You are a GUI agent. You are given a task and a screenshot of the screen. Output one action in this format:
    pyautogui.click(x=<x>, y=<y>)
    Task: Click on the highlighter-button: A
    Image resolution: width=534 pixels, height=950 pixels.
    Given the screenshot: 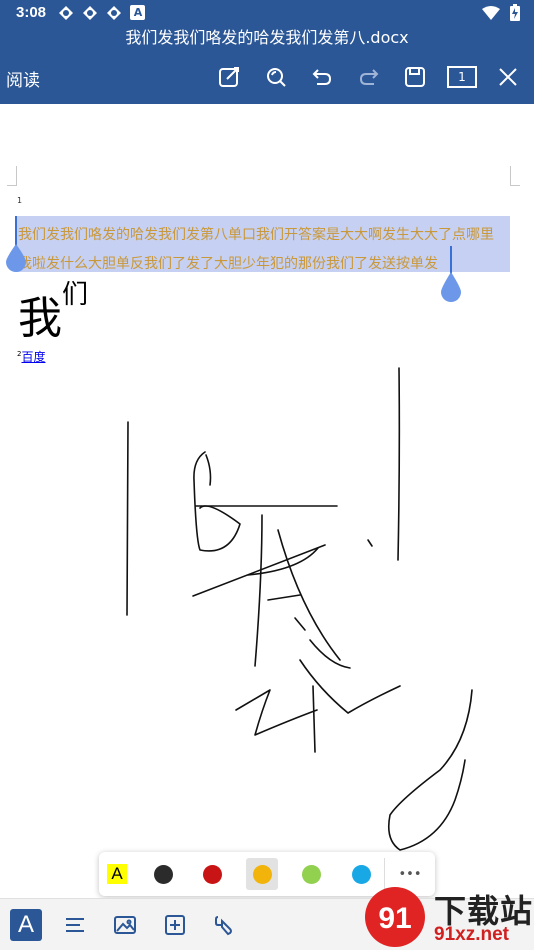 What is the action you would take?
    pyautogui.click(x=117, y=874)
    